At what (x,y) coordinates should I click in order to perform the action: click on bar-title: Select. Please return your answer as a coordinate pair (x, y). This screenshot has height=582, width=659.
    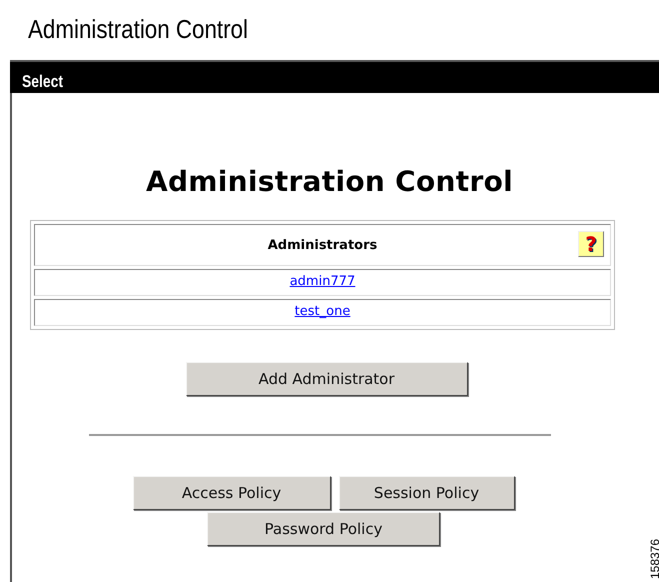
    Looking at the image, I should click on (43, 82).